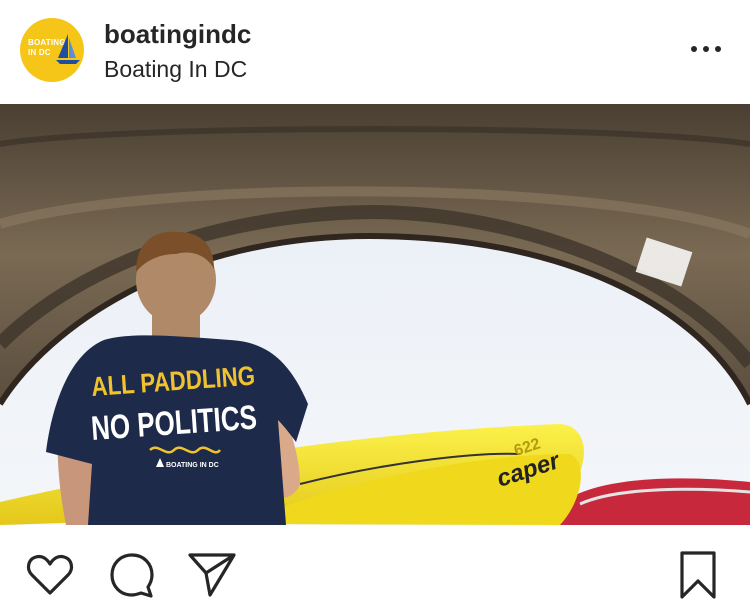  What do you see at coordinates (192, 465) in the screenshot?
I see `shirt-brand: BOATING IN DC` at bounding box center [192, 465].